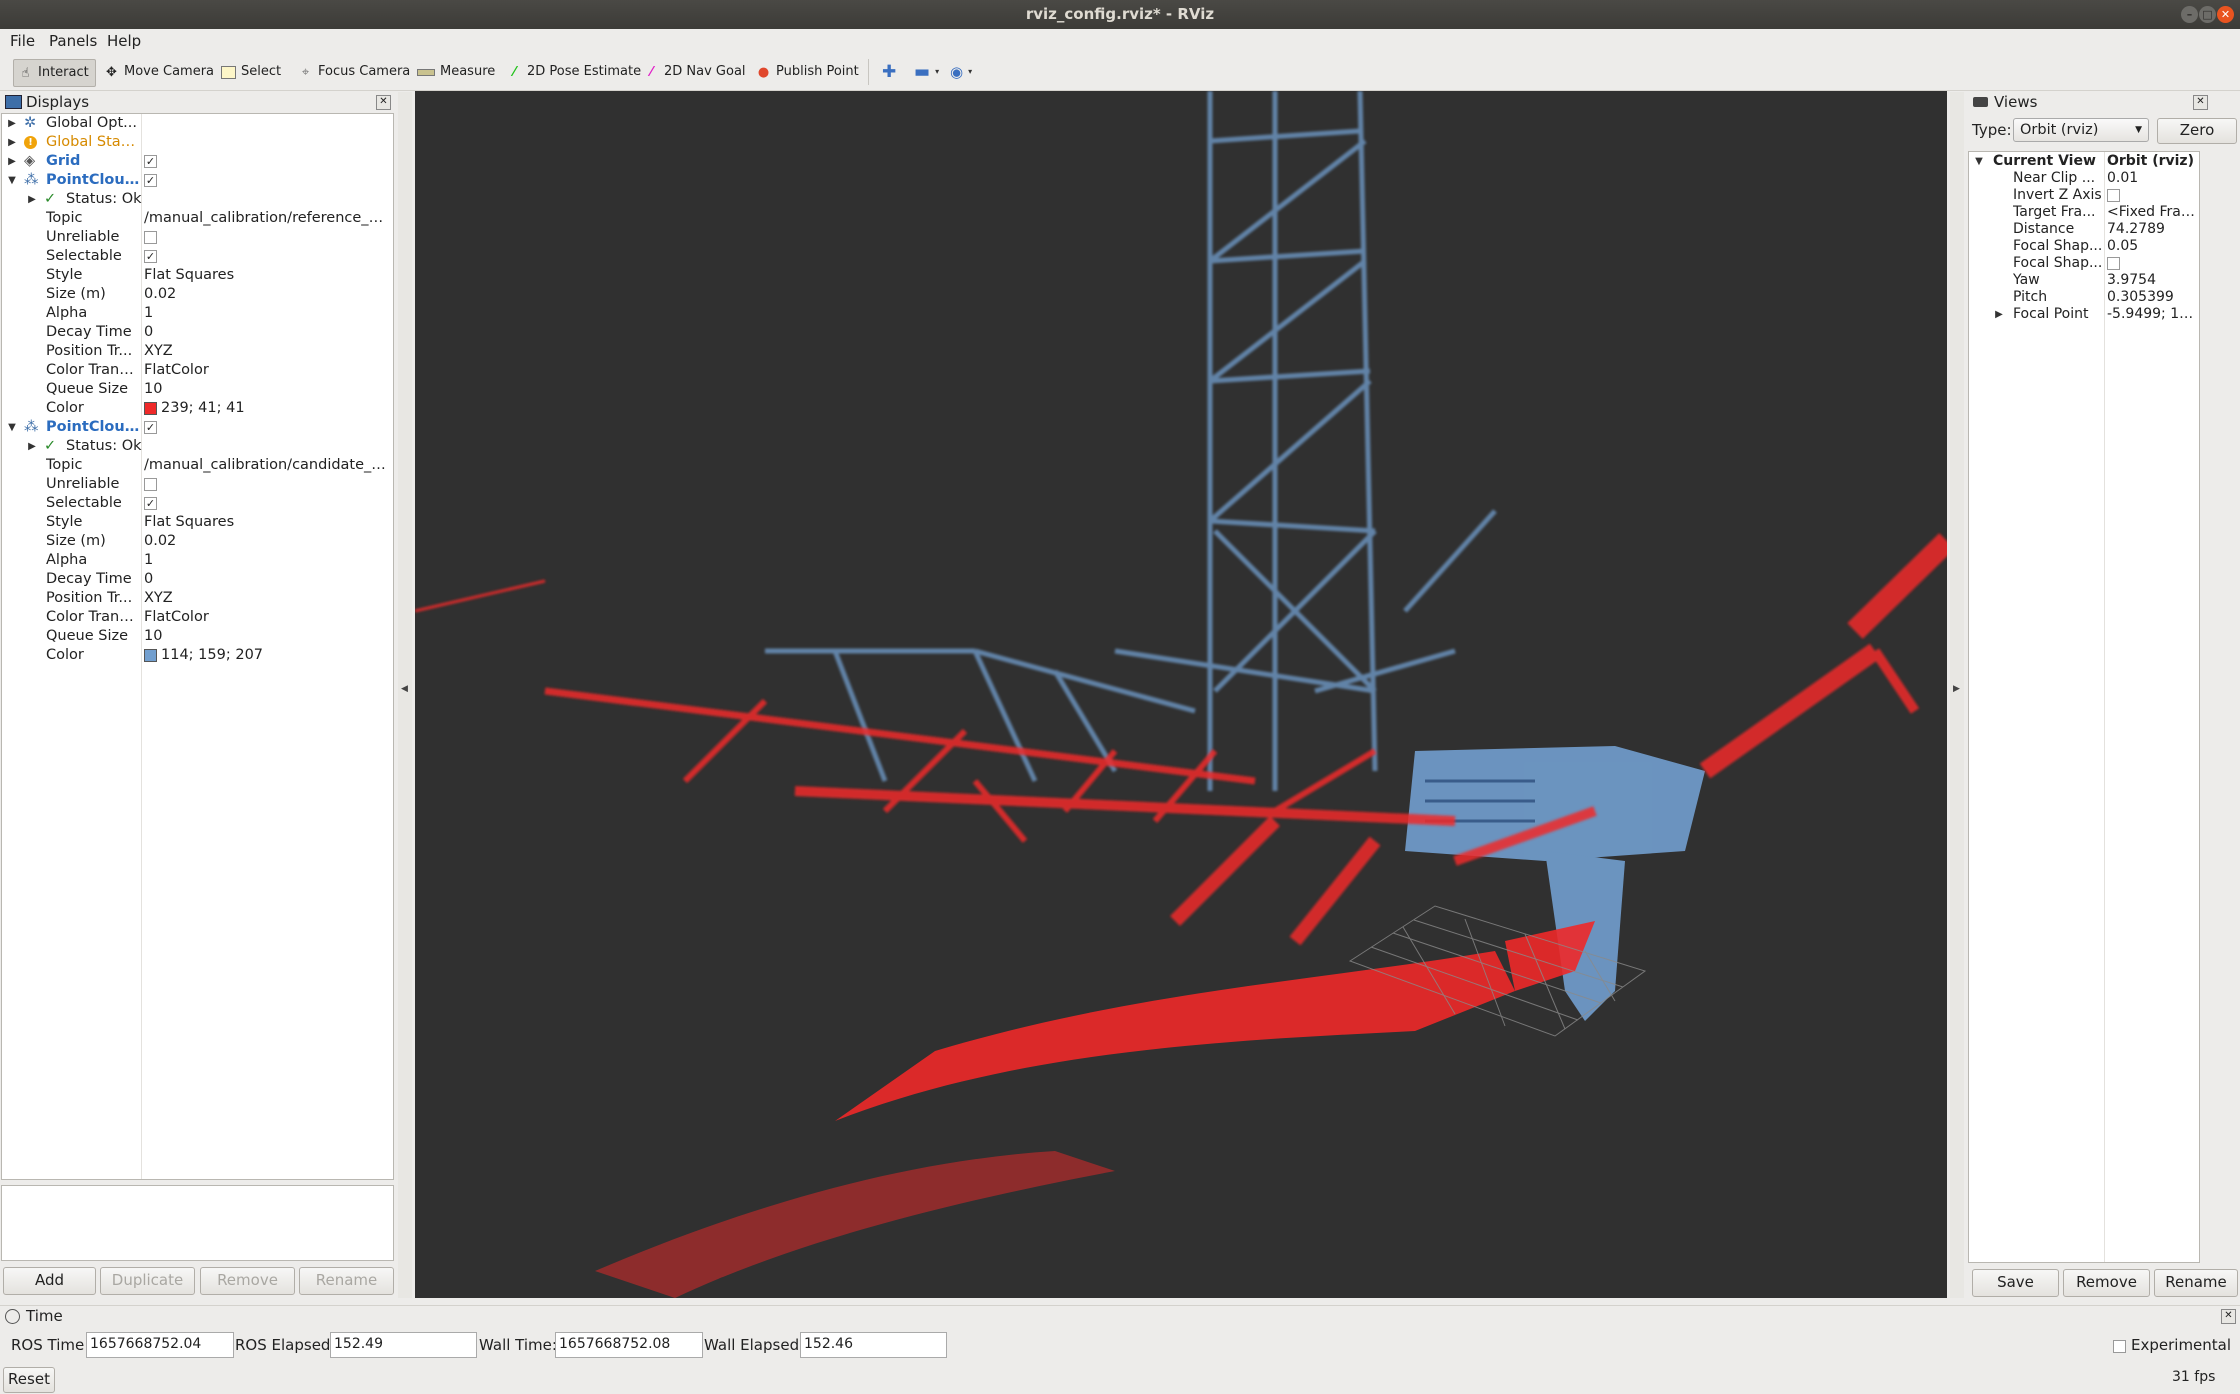 The width and height of the screenshot is (2240, 1394). What do you see at coordinates (629, 1345) in the screenshot?
I see `wall-time-field: 1657668752.08` at bounding box center [629, 1345].